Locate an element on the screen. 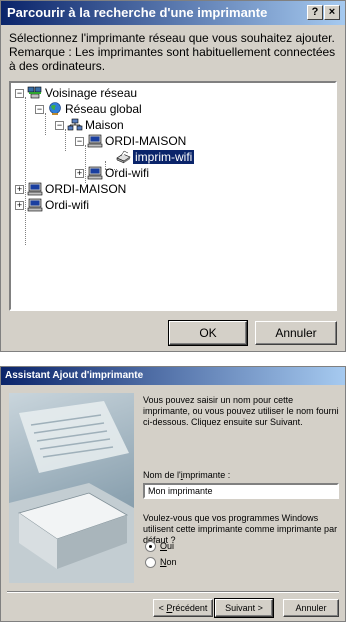  tree-node-ordi-maison: ORDI-MAISON is located at coordinates (85, 189).